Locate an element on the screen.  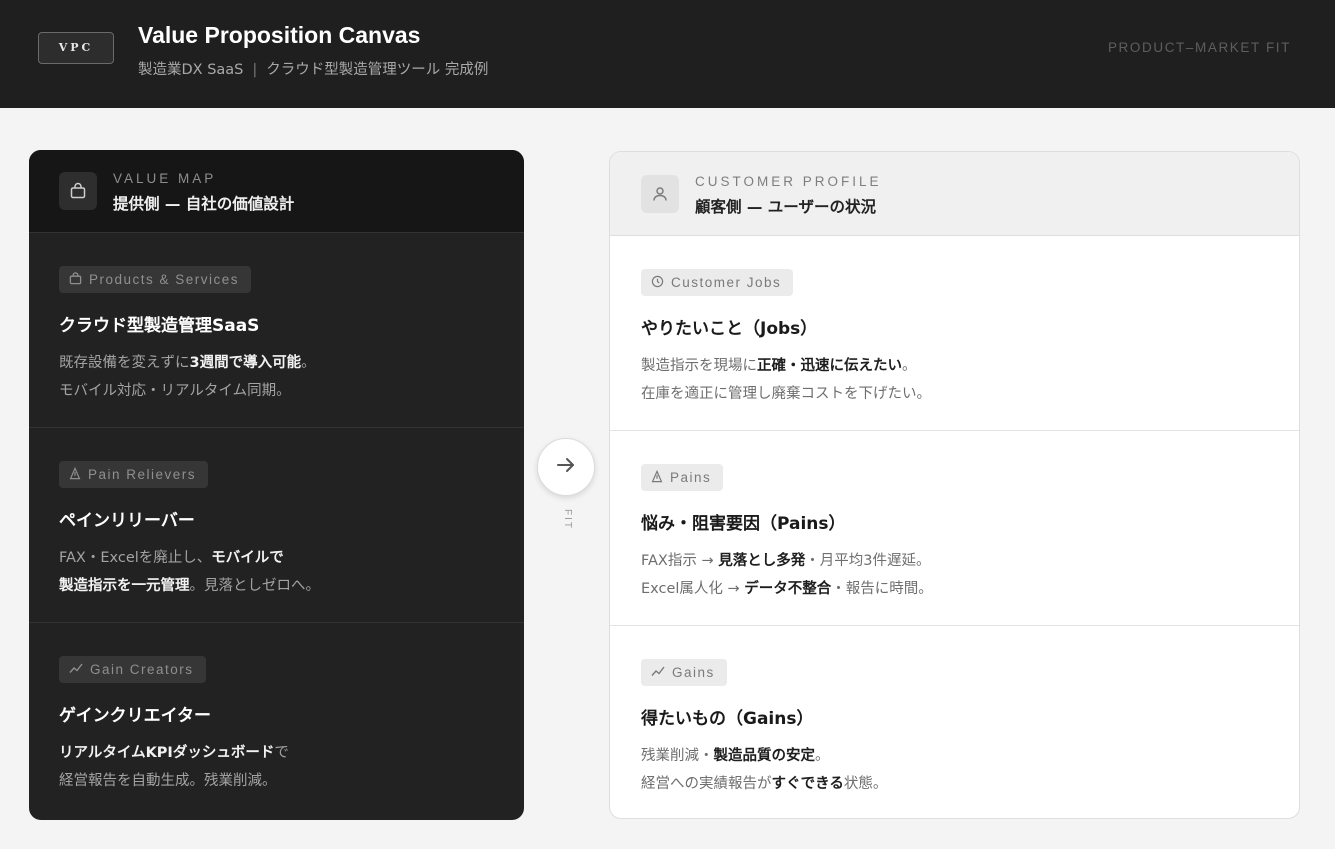
section-body: 製造指示を現場に正確・迅速に伝えたい。 在庫を適正に管理し廃棄コストを下げたい。 is located at coordinates (786, 380).